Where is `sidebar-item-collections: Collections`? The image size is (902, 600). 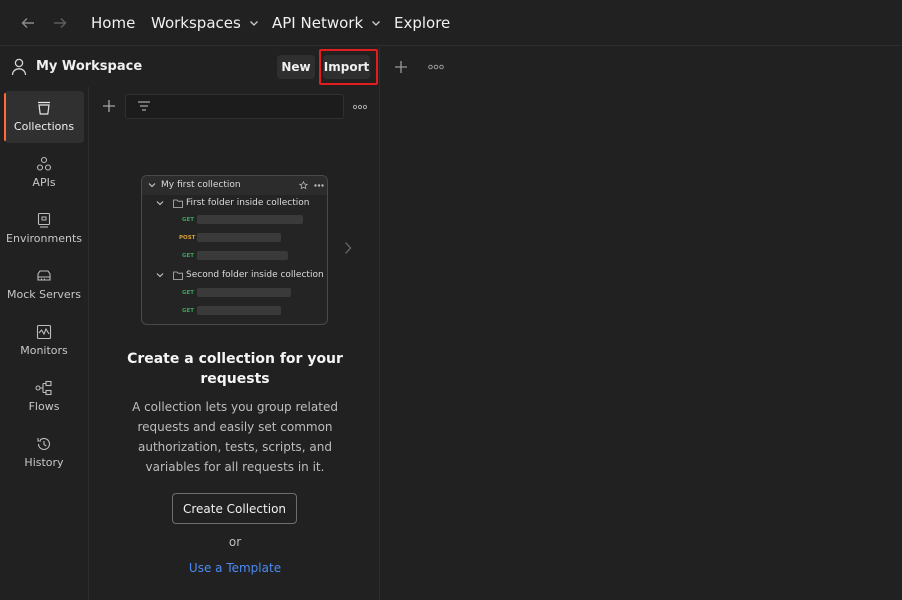 sidebar-item-collections: Collections is located at coordinates (44, 117).